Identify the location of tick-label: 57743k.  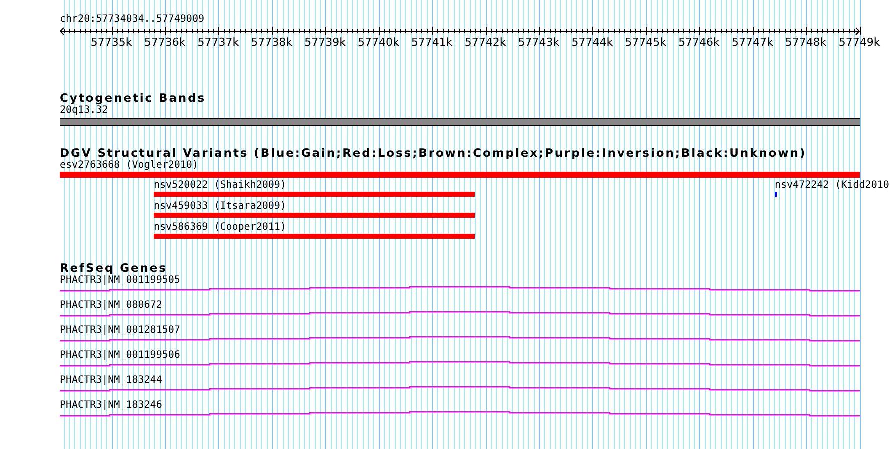
(539, 42).